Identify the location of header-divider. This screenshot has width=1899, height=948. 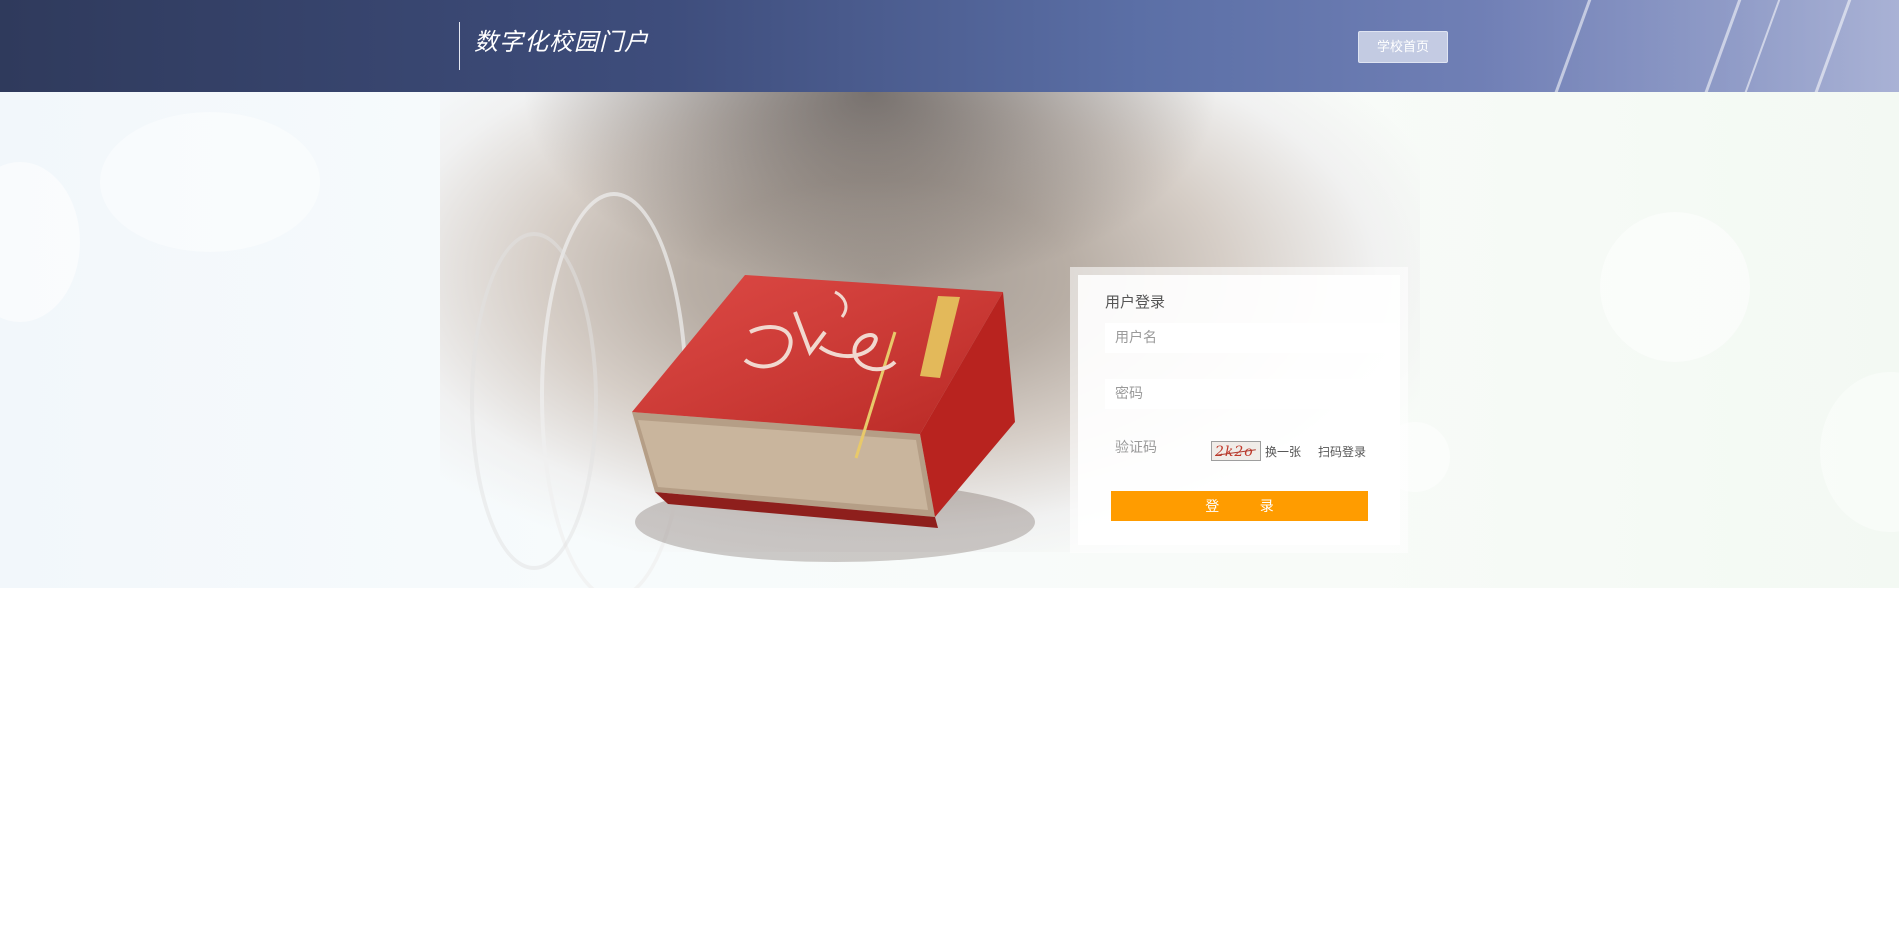
(459, 46).